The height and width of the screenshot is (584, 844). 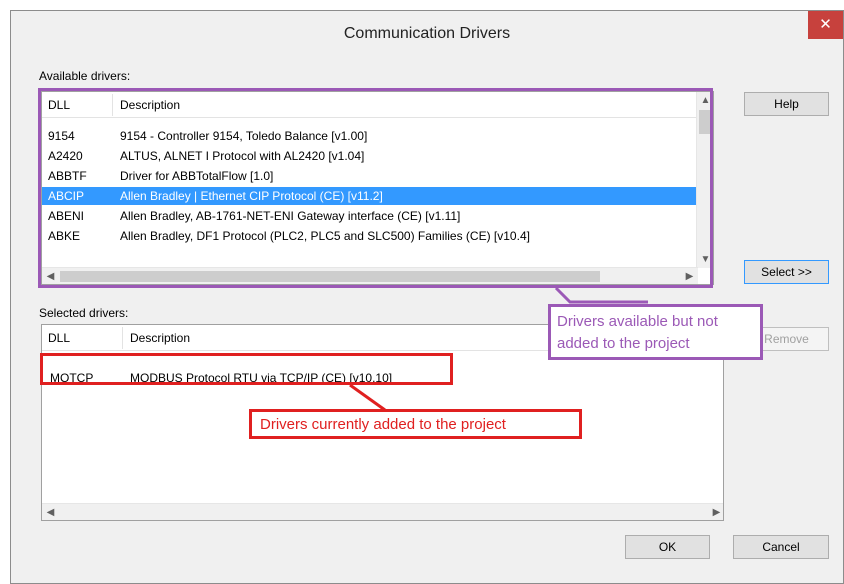 I want to click on available-note-line1: Drivers available but not, so click(x=637, y=321).